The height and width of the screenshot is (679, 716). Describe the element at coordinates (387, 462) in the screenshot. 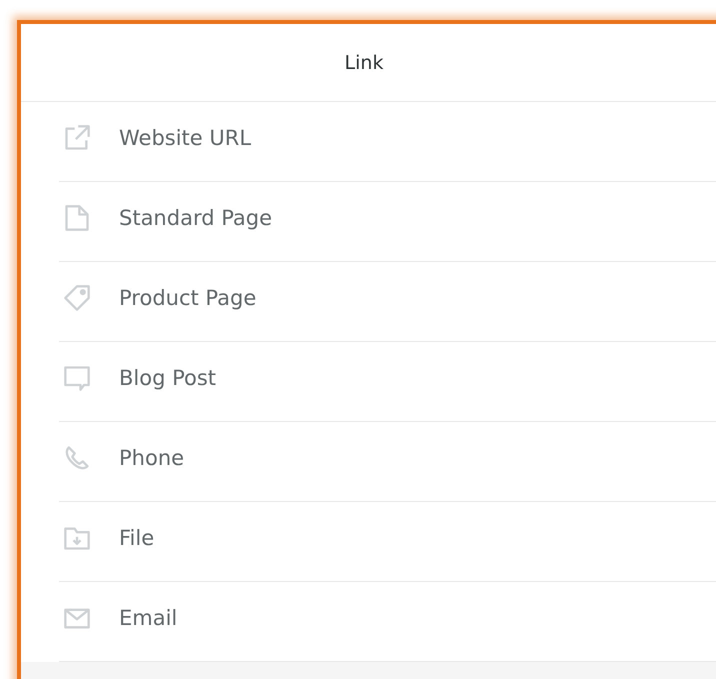

I see `link-type-item: Phone` at that location.